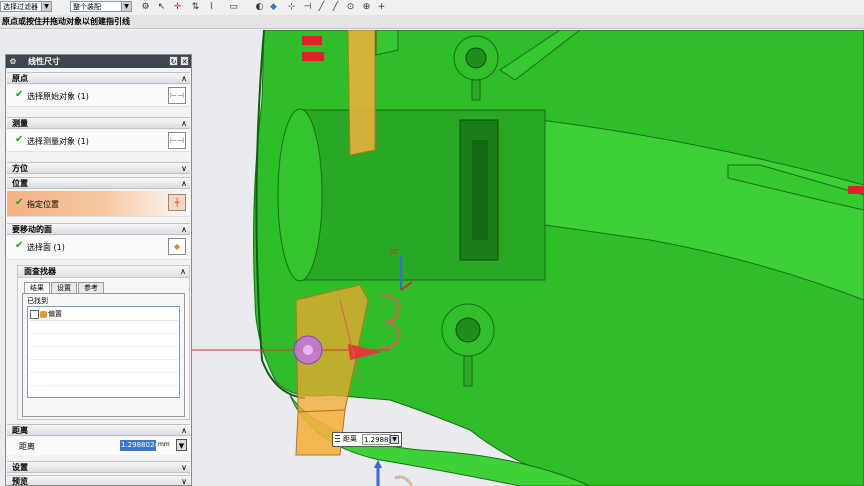  Describe the element at coordinates (337, 439) in the screenshot. I see `drag-grip-icon` at that location.